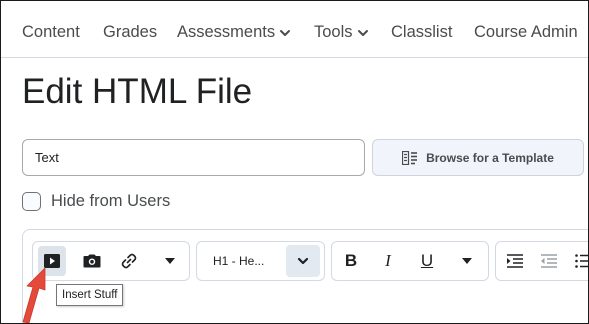 This screenshot has height=324, width=589. I want to click on insert-toolbar-group, so click(111, 261).